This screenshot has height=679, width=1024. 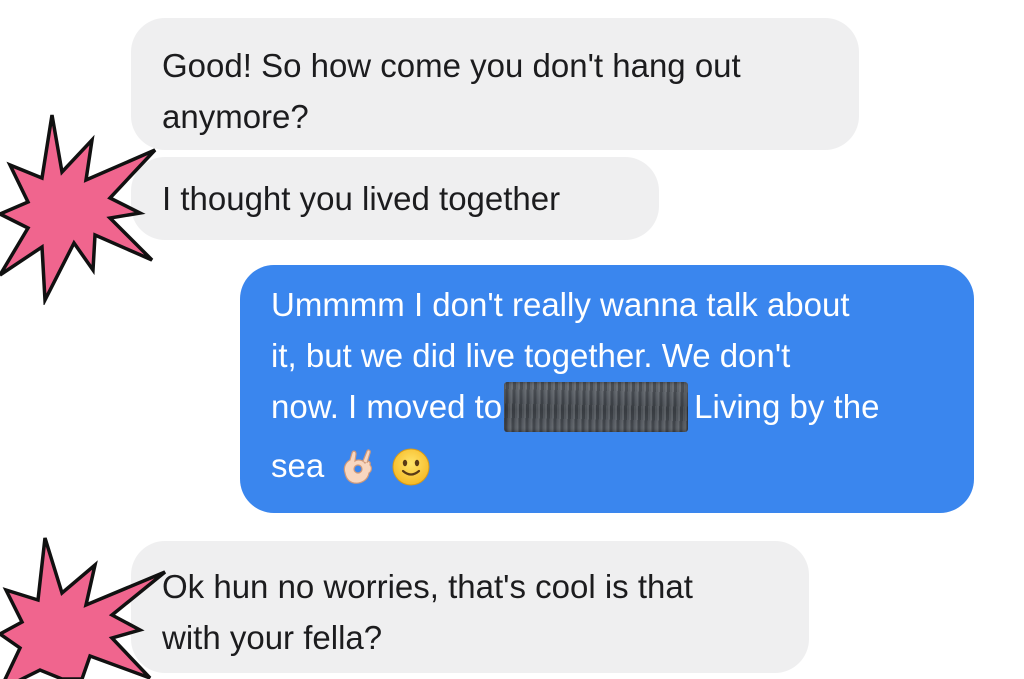 I want to click on message-text-fragment: Living by the, so click(x=787, y=406).